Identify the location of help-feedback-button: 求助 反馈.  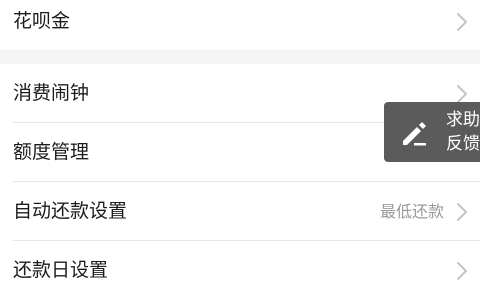
(432, 132).